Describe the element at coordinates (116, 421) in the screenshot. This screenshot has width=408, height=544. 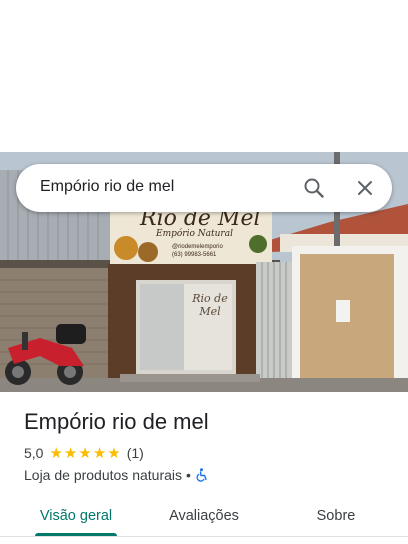
I see `place-title: Empório rio de mel` at that location.